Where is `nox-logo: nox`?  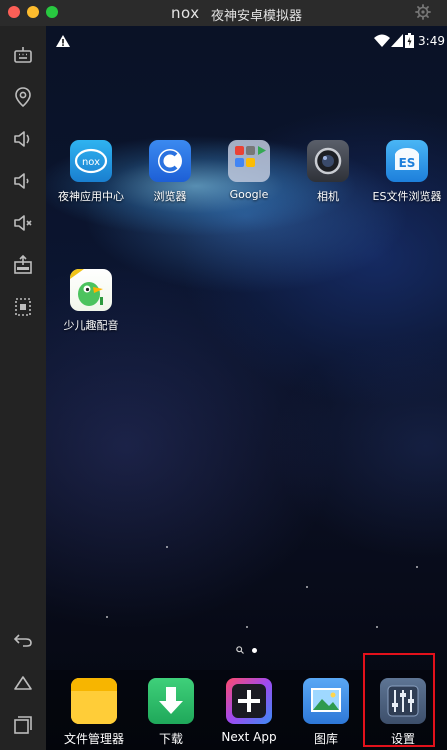
nox-logo: nox is located at coordinates (185, 13).